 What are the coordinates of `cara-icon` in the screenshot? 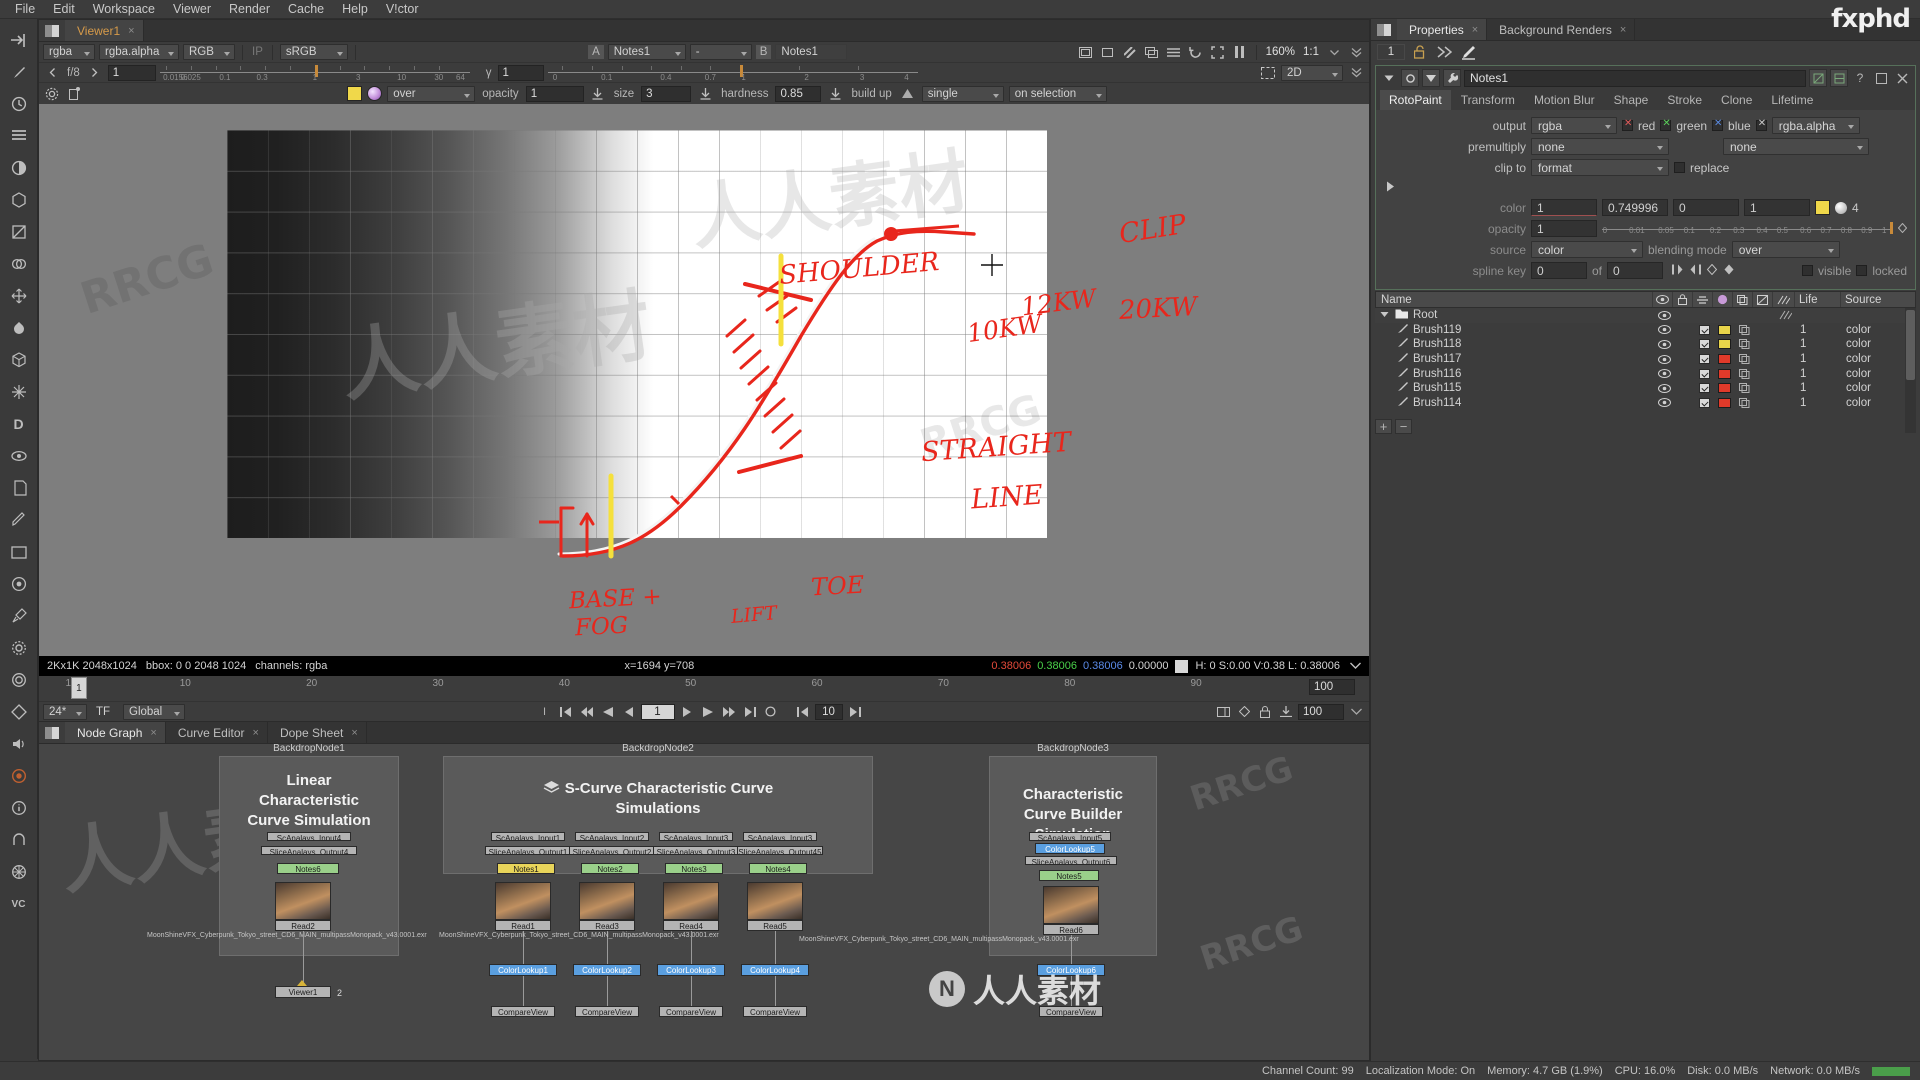 It's located at (19, 680).